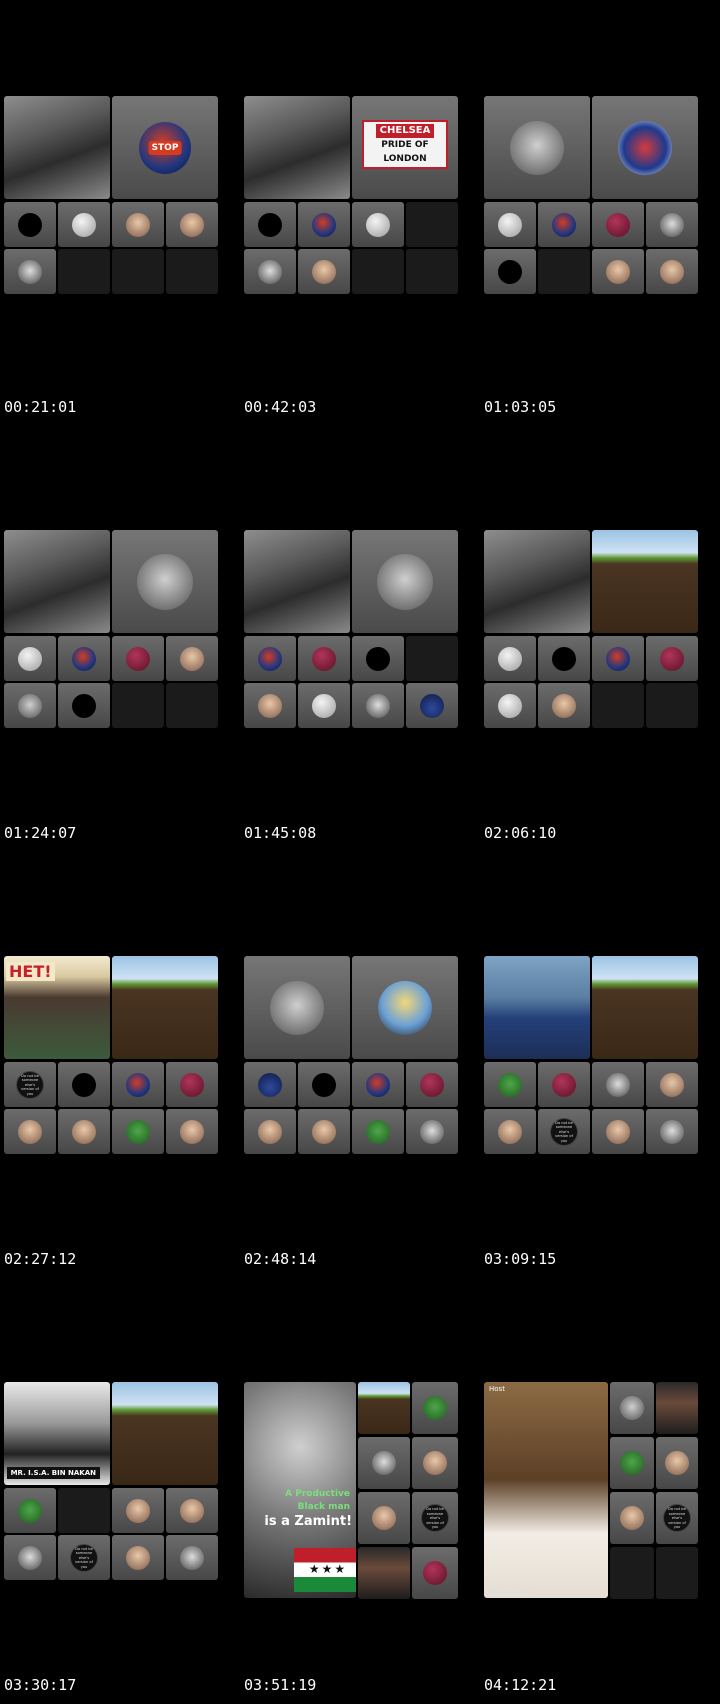 The width and height of the screenshot is (720, 1704). What do you see at coordinates (57, 1007) in the screenshot?
I see `video-tile-poster: HET!` at bounding box center [57, 1007].